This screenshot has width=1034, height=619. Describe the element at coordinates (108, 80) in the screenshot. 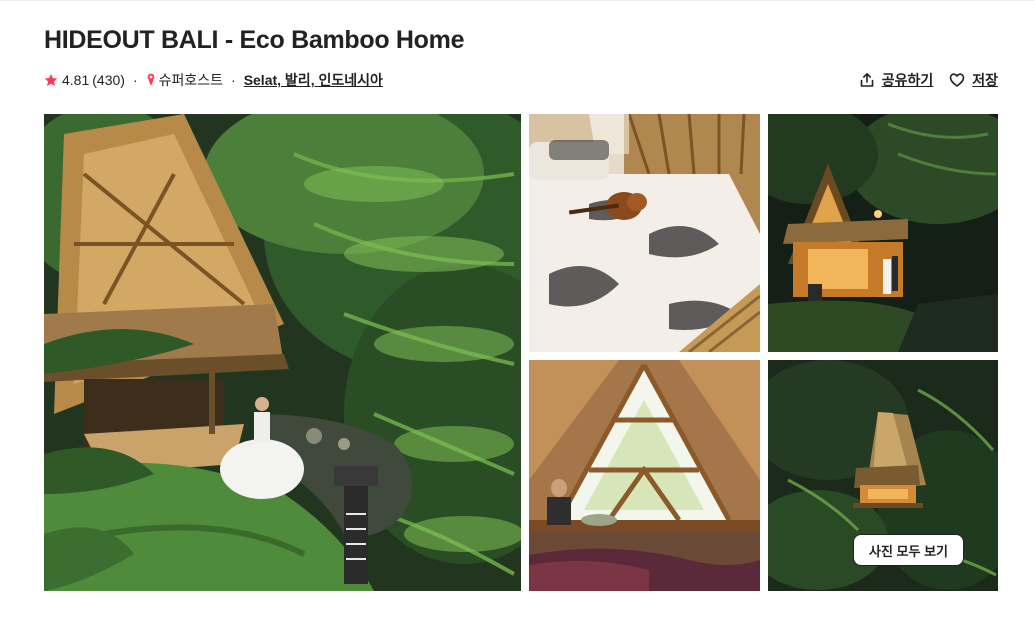

I see `review-count: (430)` at that location.